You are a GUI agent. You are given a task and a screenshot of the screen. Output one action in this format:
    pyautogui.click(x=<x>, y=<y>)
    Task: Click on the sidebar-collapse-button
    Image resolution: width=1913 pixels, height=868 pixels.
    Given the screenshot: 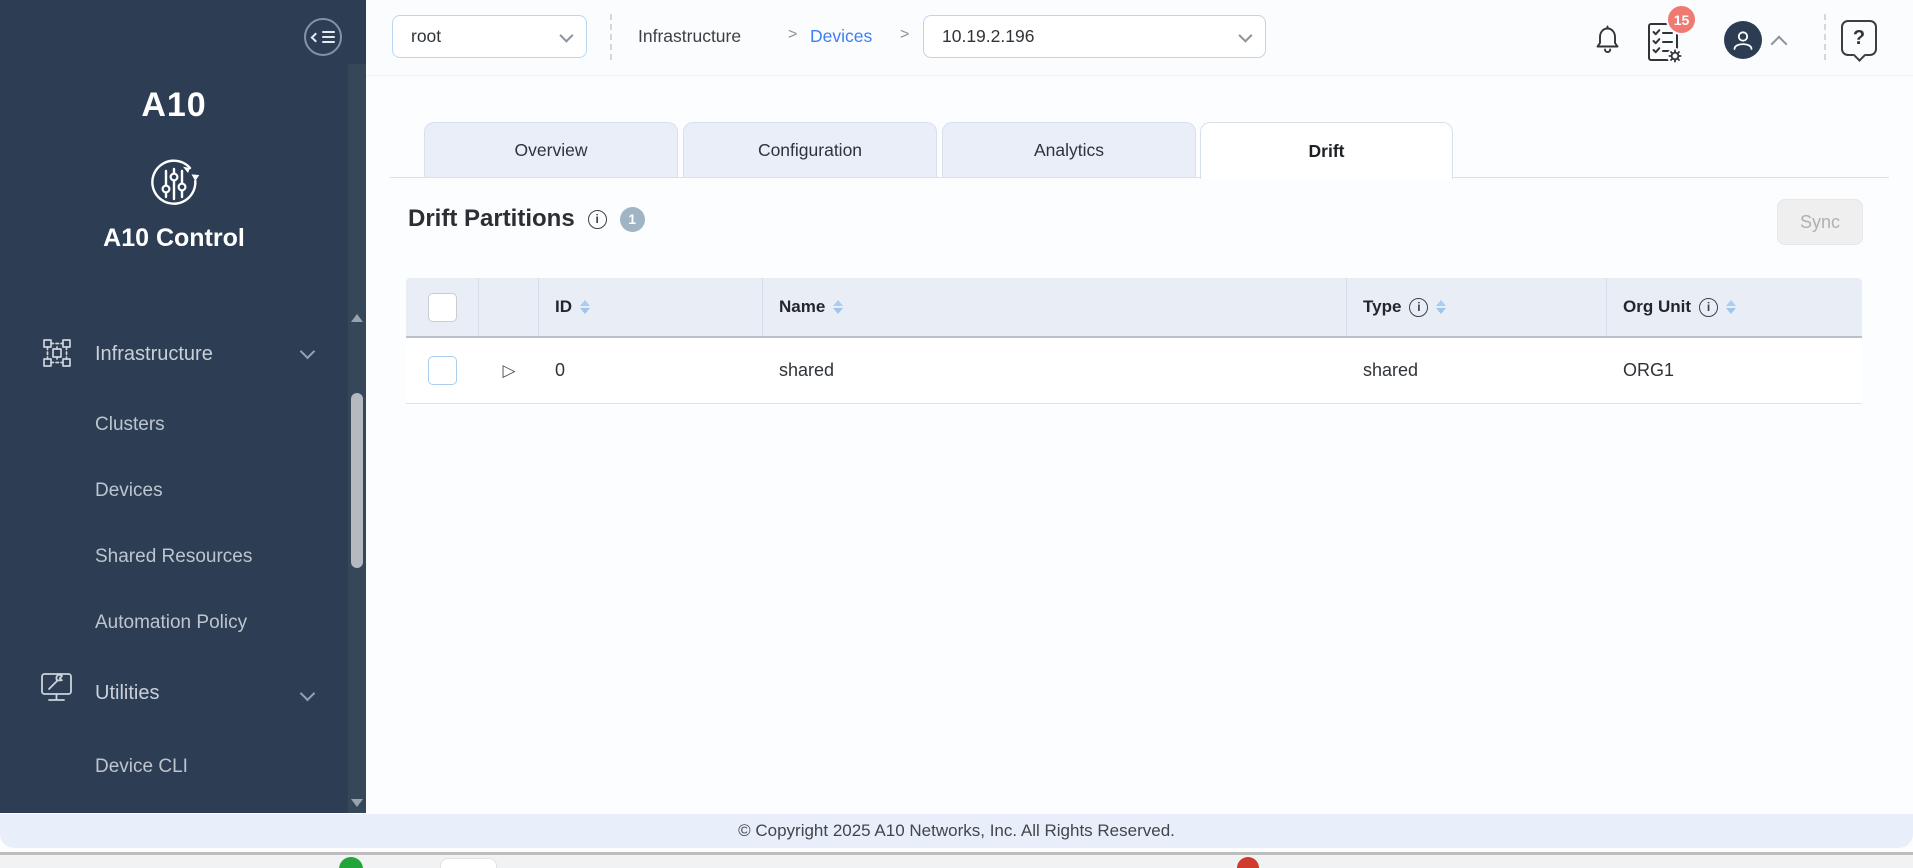 What is the action you would take?
    pyautogui.click(x=323, y=37)
    